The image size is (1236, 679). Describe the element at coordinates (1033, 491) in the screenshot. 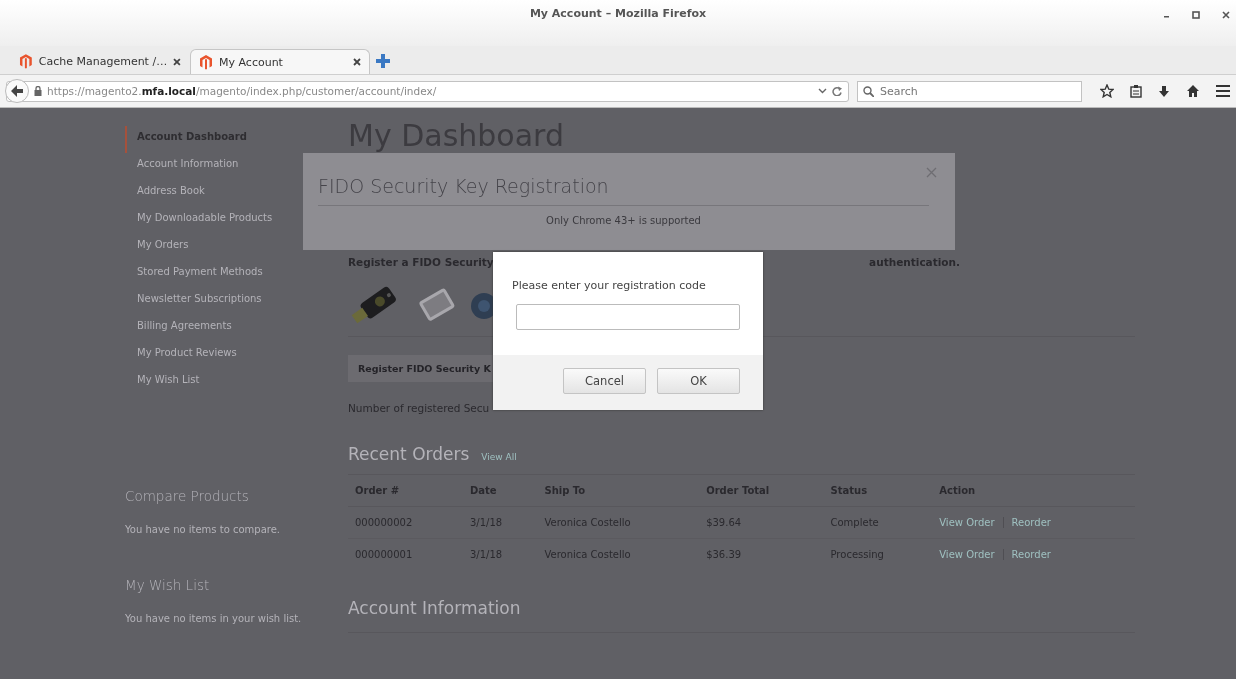

I see `column-header: Action` at that location.